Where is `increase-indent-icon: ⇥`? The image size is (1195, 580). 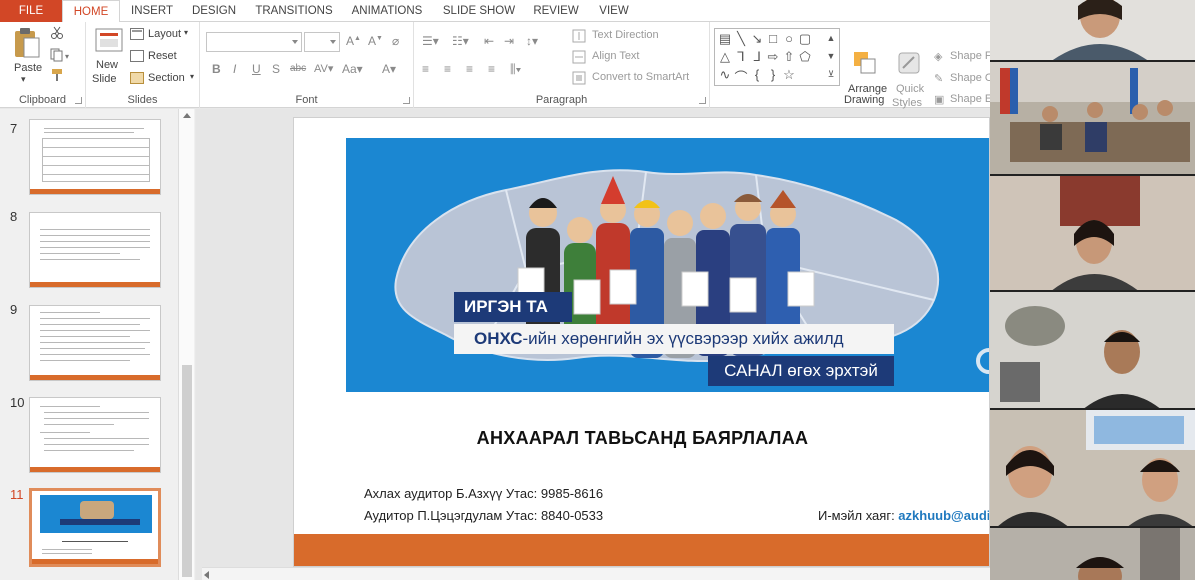 increase-indent-icon: ⇥ is located at coordinates (509, 41).